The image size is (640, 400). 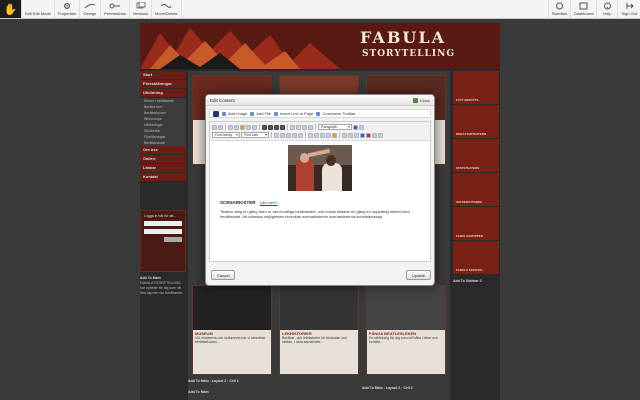 I want to click on site-logo-subtitle: STORYTELLING, so click(x=408, y=54).